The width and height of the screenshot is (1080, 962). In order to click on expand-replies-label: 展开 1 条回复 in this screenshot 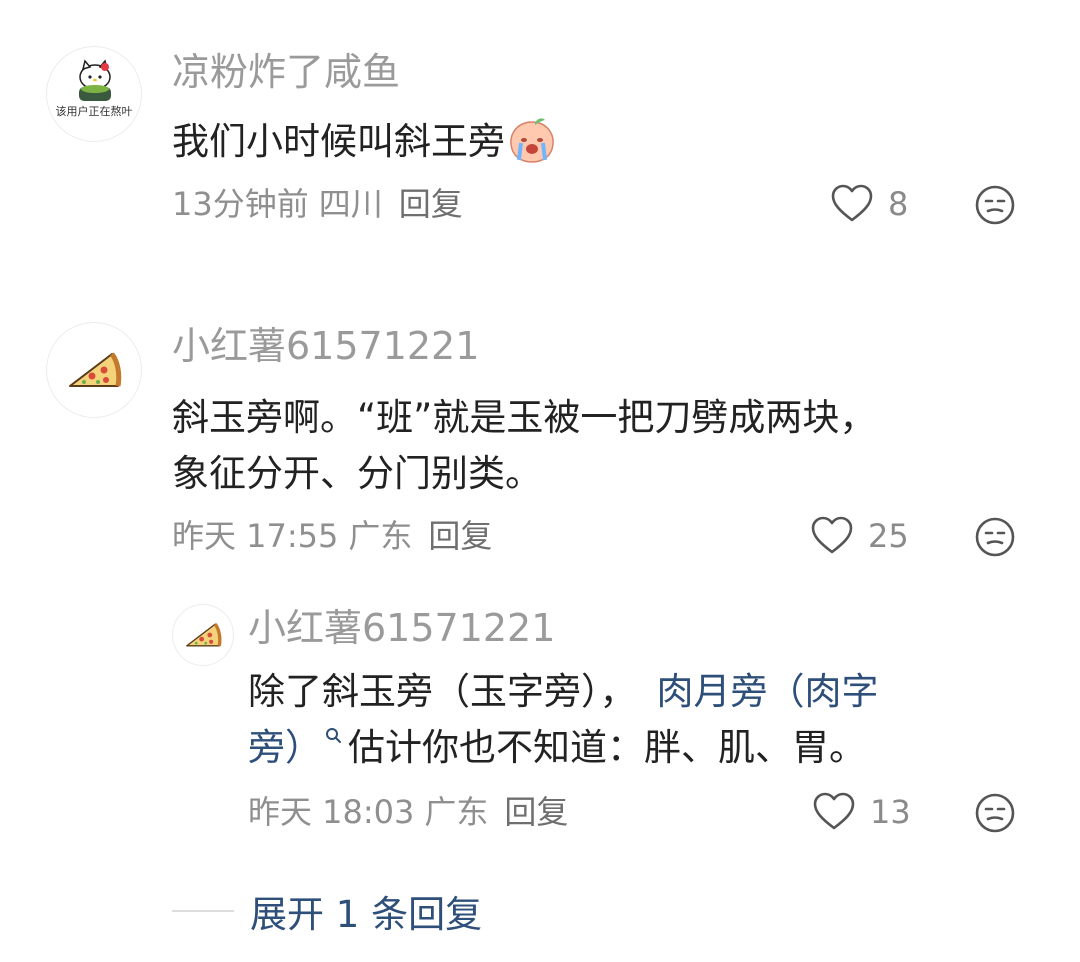, I will do `click(366, 911)`.